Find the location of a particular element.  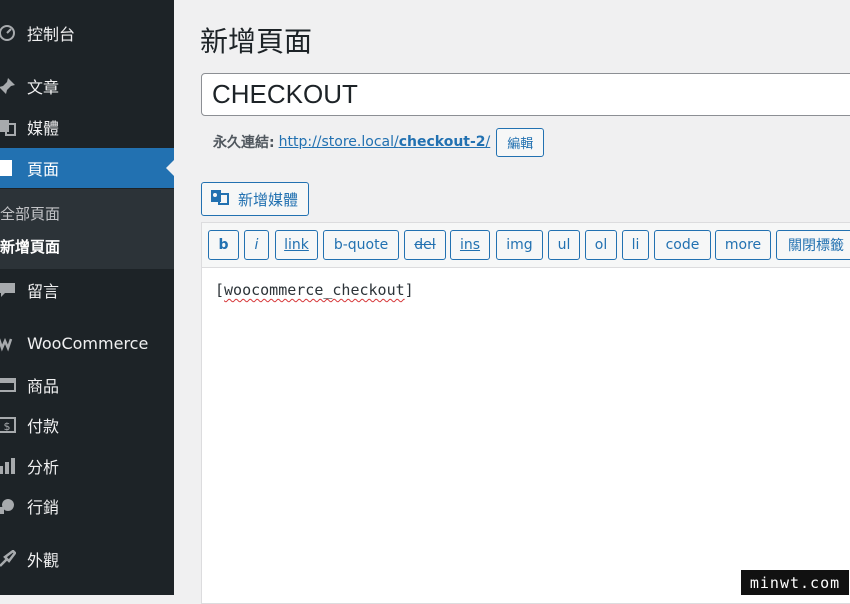

sidebar-item-woocommerce: WooCommerce is located at coordinates (87, 343).